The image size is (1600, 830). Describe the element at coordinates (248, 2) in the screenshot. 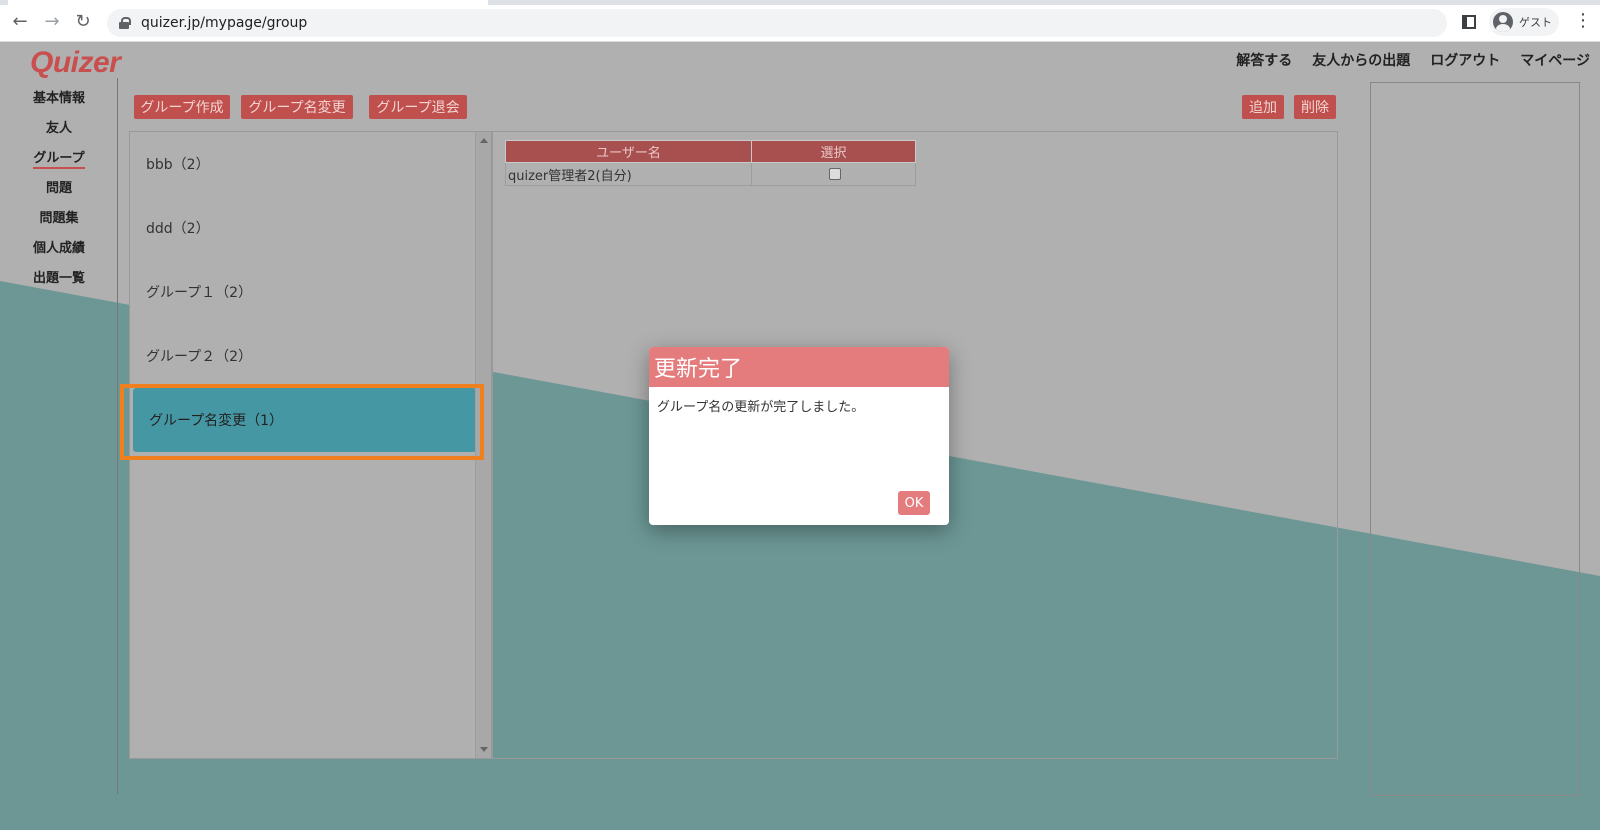

I see `active-tab` at that location.